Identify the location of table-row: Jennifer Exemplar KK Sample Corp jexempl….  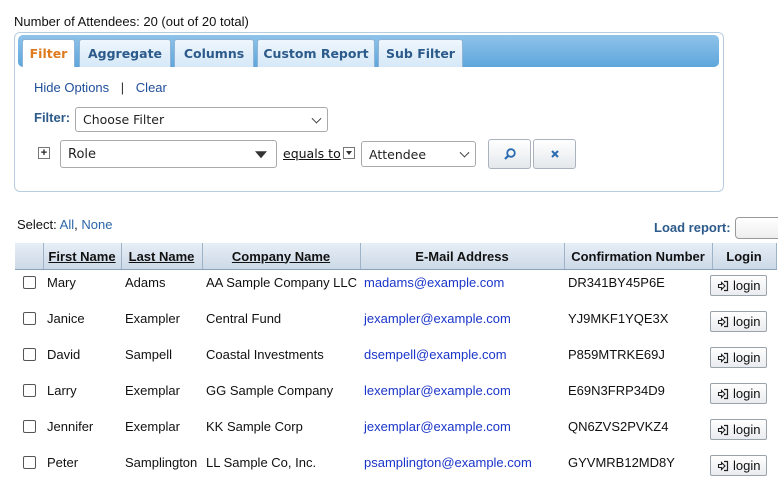
(395, 432).